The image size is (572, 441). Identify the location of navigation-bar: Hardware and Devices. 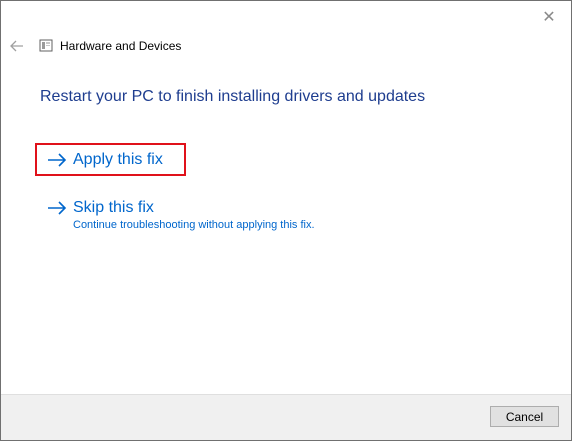
(95, 46).